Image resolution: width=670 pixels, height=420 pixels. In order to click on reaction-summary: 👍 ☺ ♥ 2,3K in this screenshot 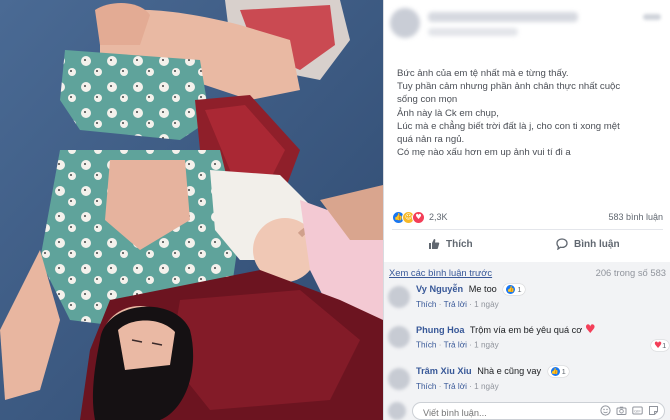, I will do `click(420, 217)`.